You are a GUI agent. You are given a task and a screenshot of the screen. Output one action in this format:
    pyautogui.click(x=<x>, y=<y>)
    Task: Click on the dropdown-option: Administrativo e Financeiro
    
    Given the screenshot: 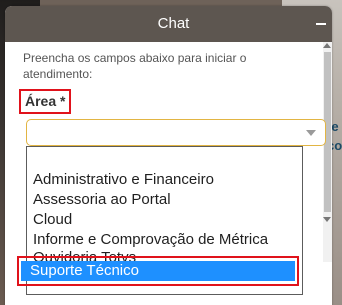 What is the action you would take?
    pyautogui.click(x=123, y=180)
    